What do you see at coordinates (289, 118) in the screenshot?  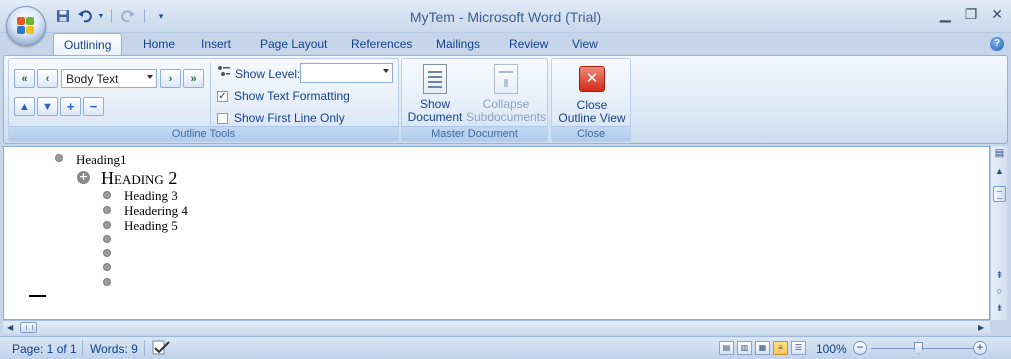 I see `show-first-line-only-label: Show First Line Only` at bounding box center [289, 118].